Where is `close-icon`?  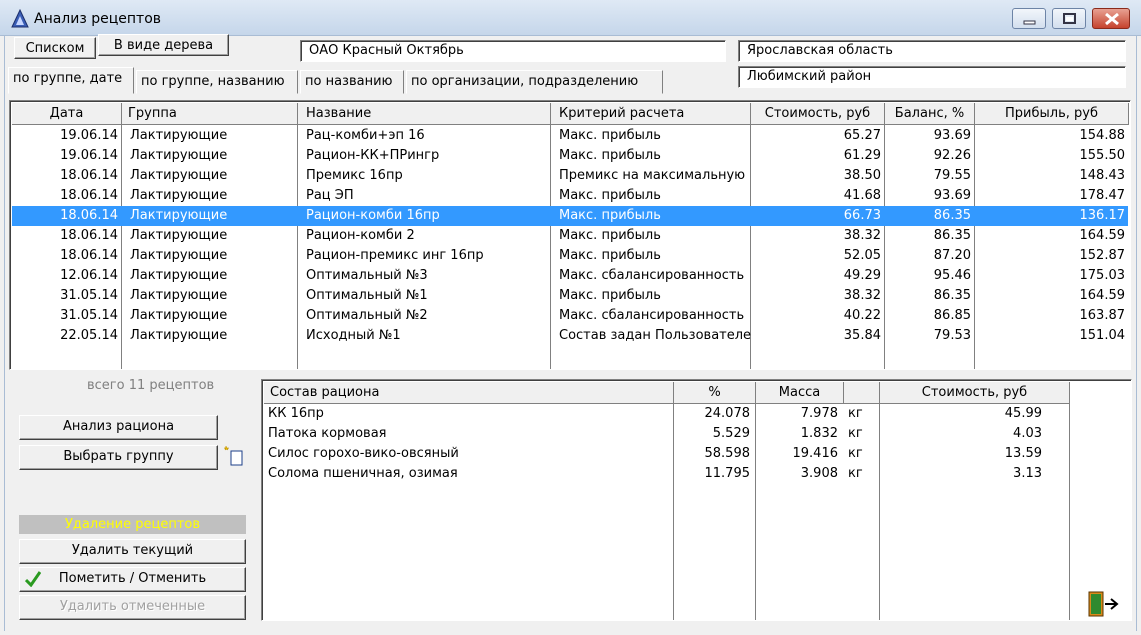 close-icon is located at coordinates (1112, 19).